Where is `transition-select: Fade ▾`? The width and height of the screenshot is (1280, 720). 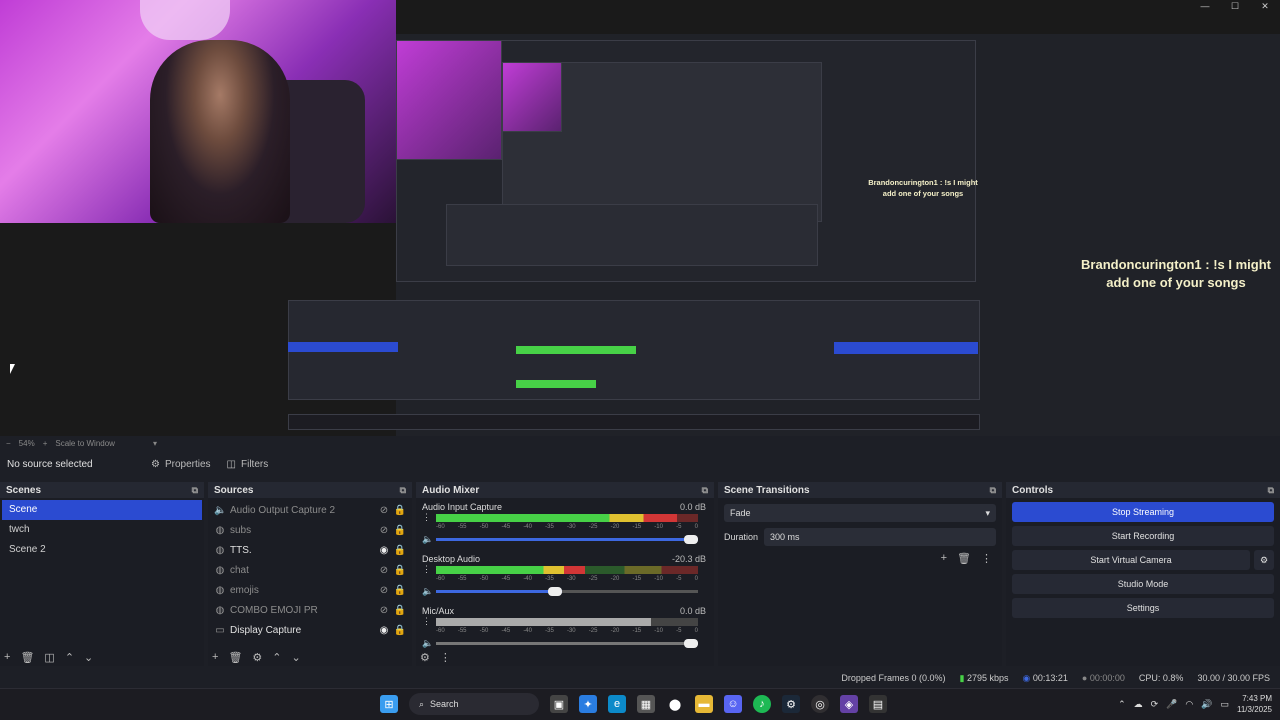
transition-select: Fade ▾ is located at coordinates (860, 513).